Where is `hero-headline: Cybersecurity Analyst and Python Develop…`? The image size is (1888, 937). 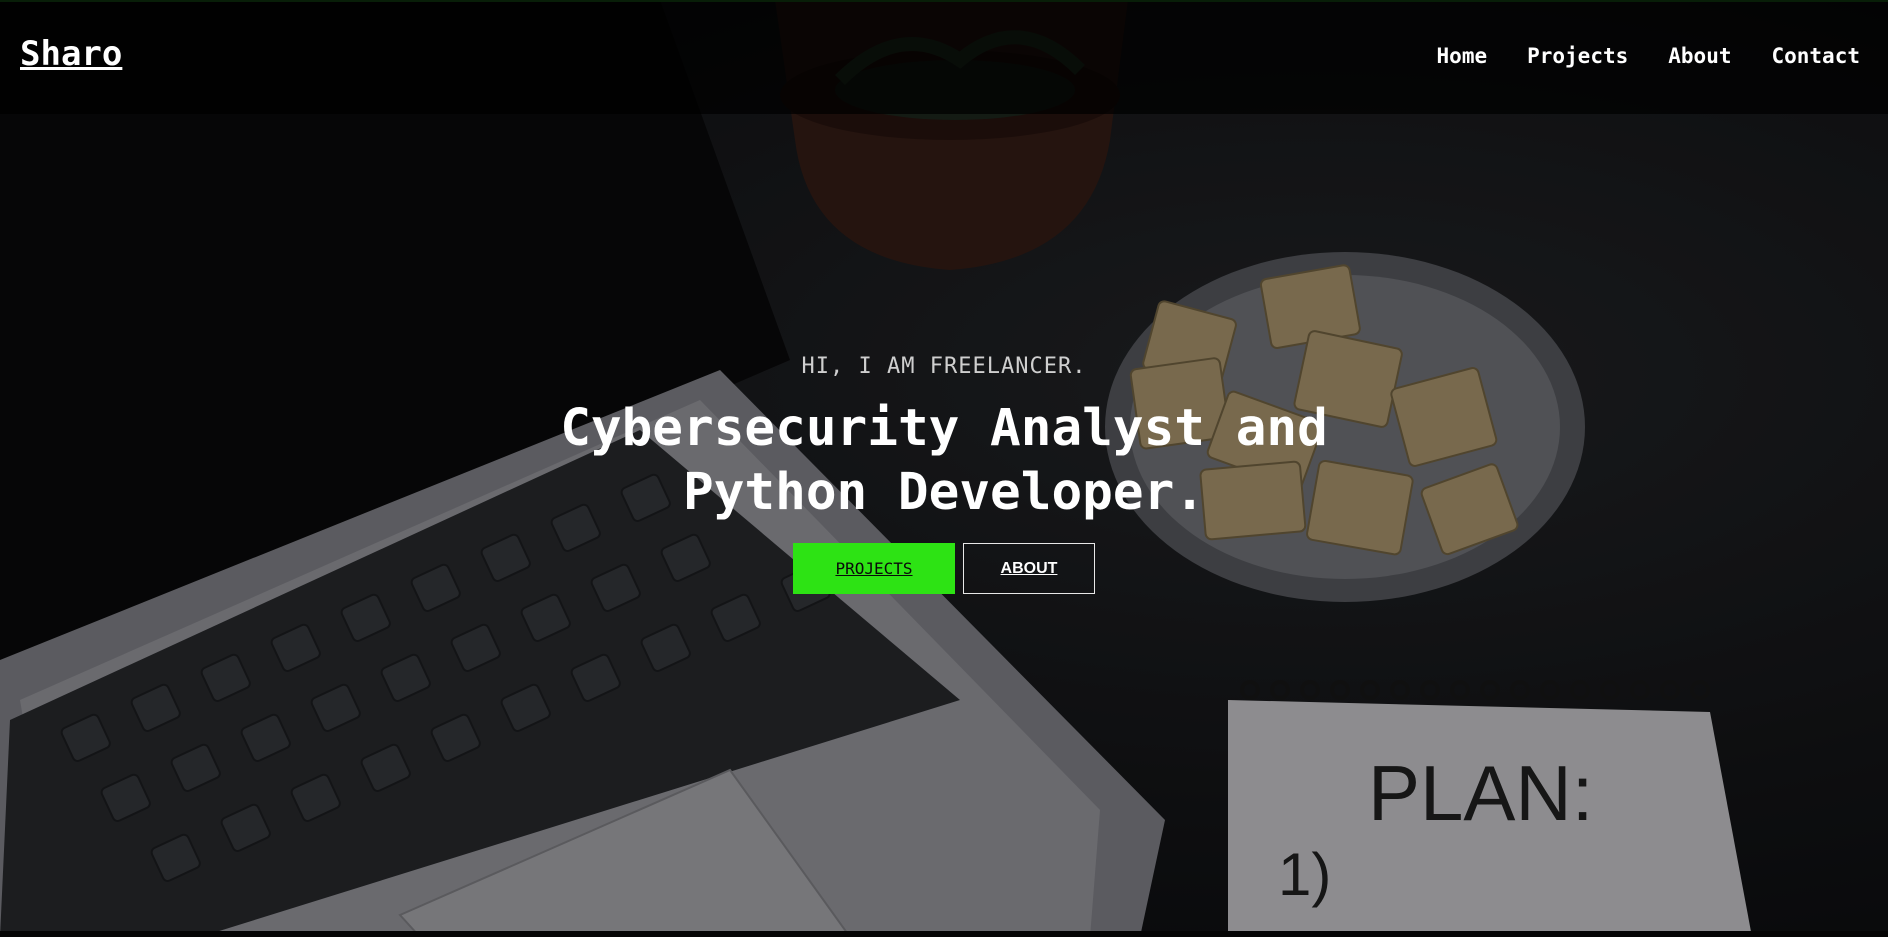 hero-headline: Cybersecurity Analyst and Python Develop… is located at coordinates (944, 461).